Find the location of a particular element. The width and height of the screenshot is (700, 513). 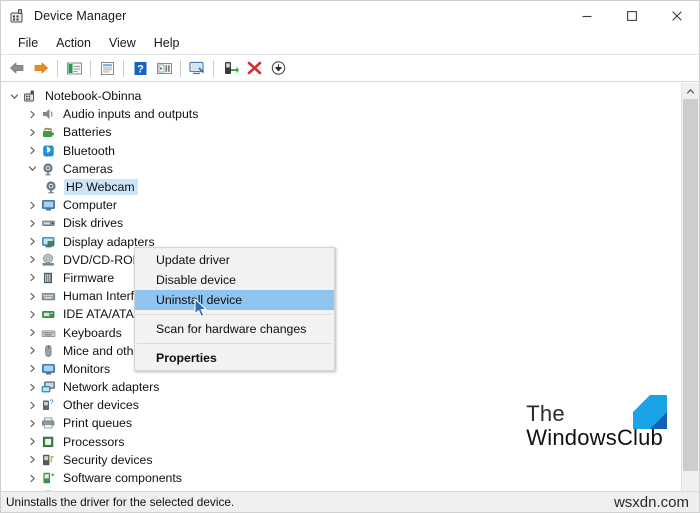

sidebar-item-batteries: Batteries is located at coordinates (341, 132).